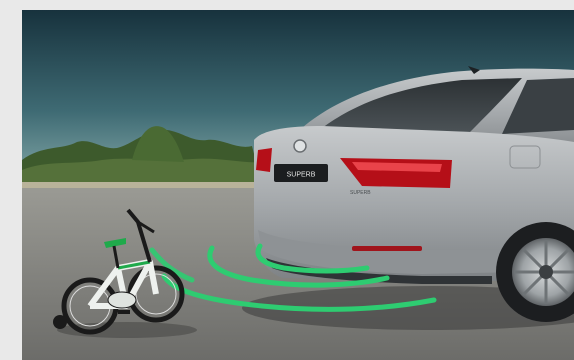 This screenshot has height=360, width=574. Describe the element at coordinates (546, 272) in the screenshot. I see `wheel-hub` at that location.